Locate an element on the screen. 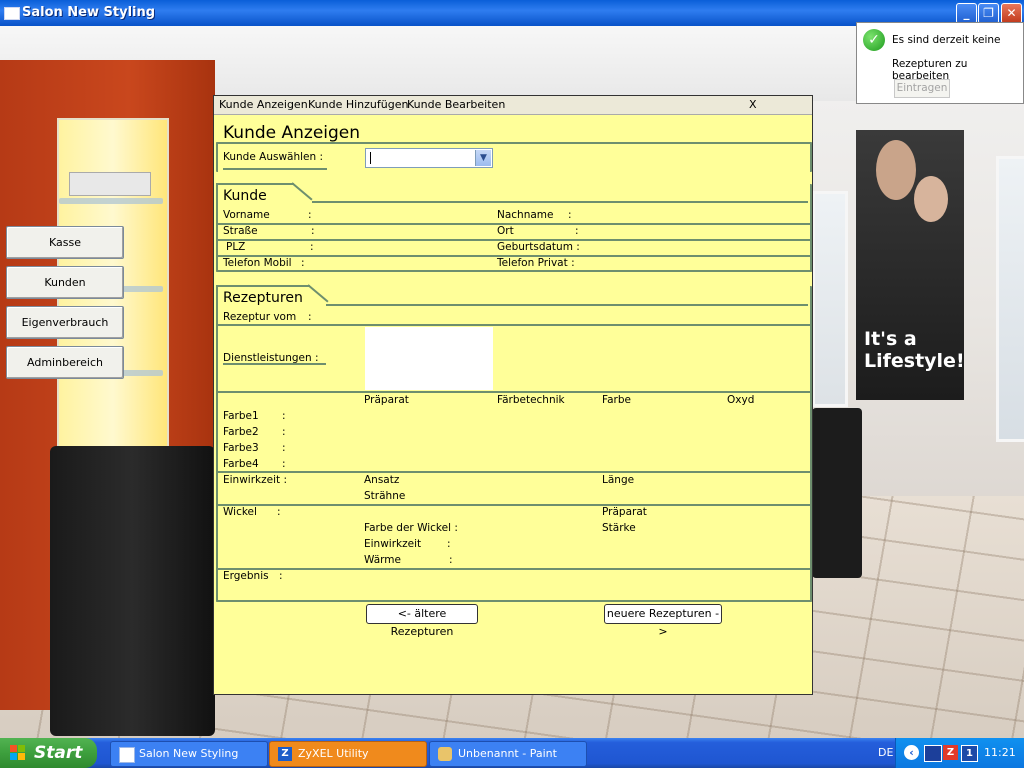  language-indicator: DE is located at coordinates (885, 752).